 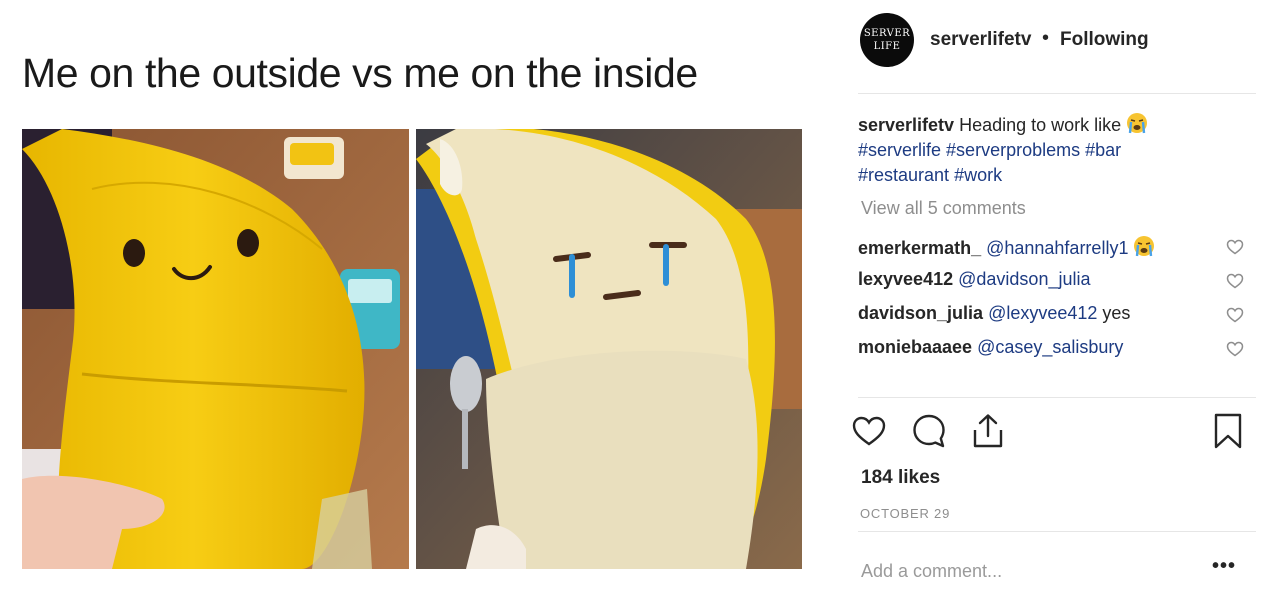 What do you see at coordinates (899, 150) in the screenshot?
I see `hashtag-link: #serverlife` at bounding box center [899, 150].